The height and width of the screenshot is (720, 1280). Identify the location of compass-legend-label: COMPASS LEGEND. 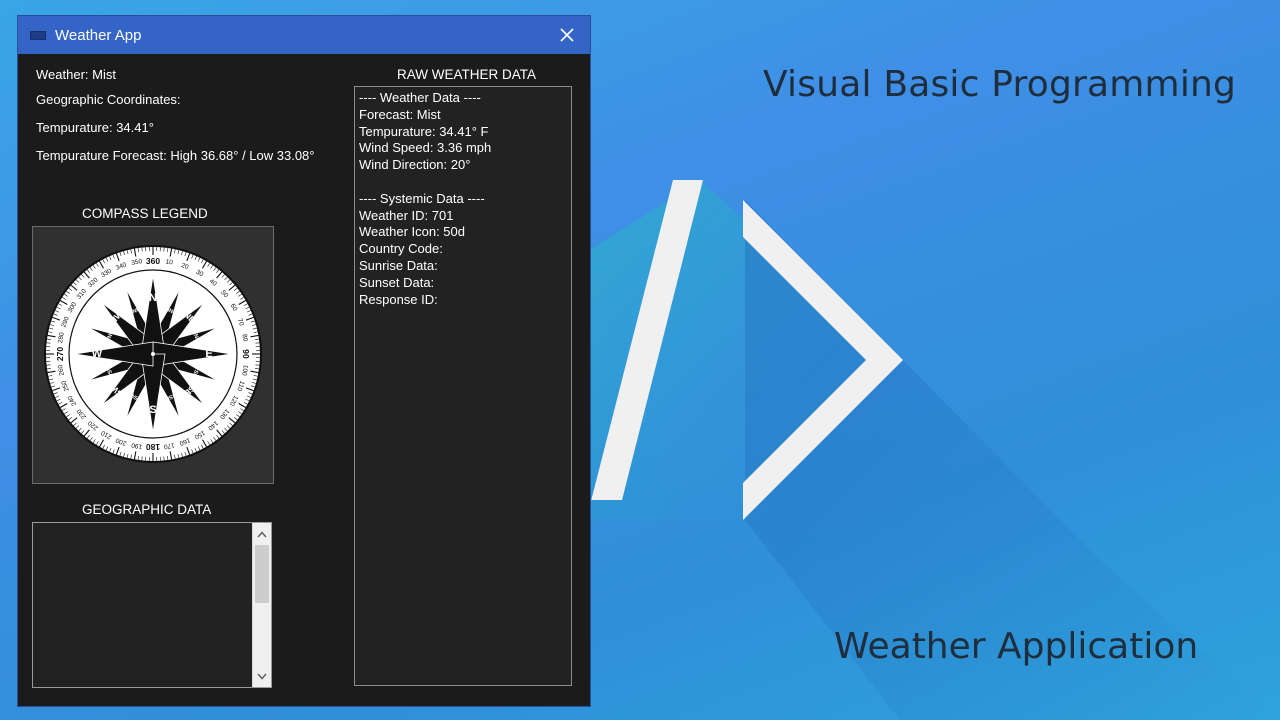
(145, 213).